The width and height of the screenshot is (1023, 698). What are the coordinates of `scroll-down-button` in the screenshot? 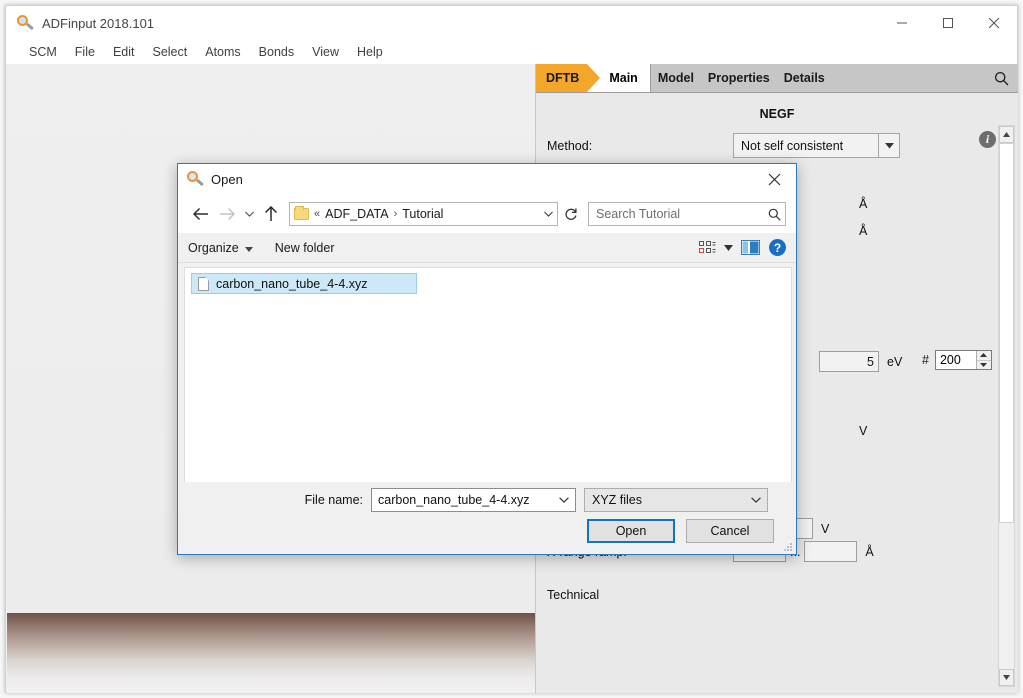 It's located at (1006, 677).